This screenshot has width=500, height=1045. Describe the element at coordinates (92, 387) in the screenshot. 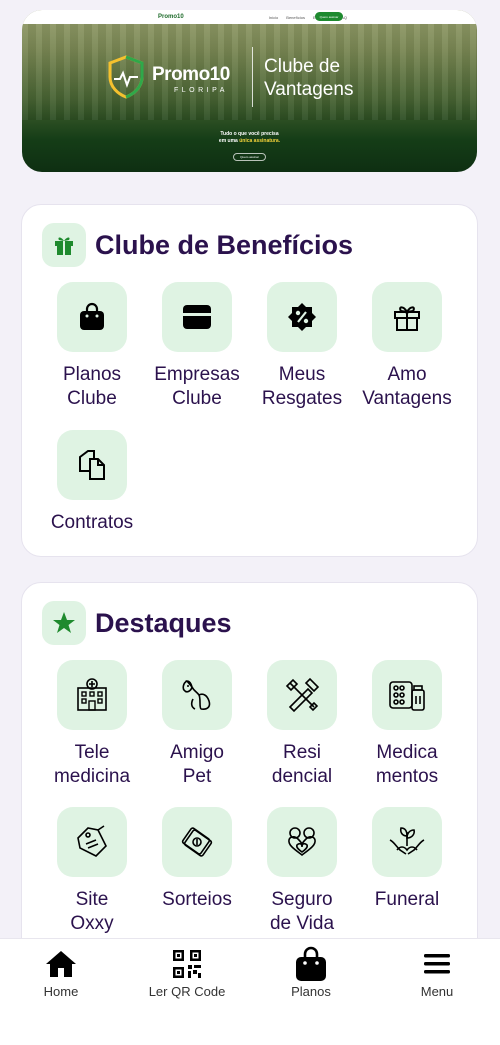

I see `tile-label: Planos Clube` at that location.